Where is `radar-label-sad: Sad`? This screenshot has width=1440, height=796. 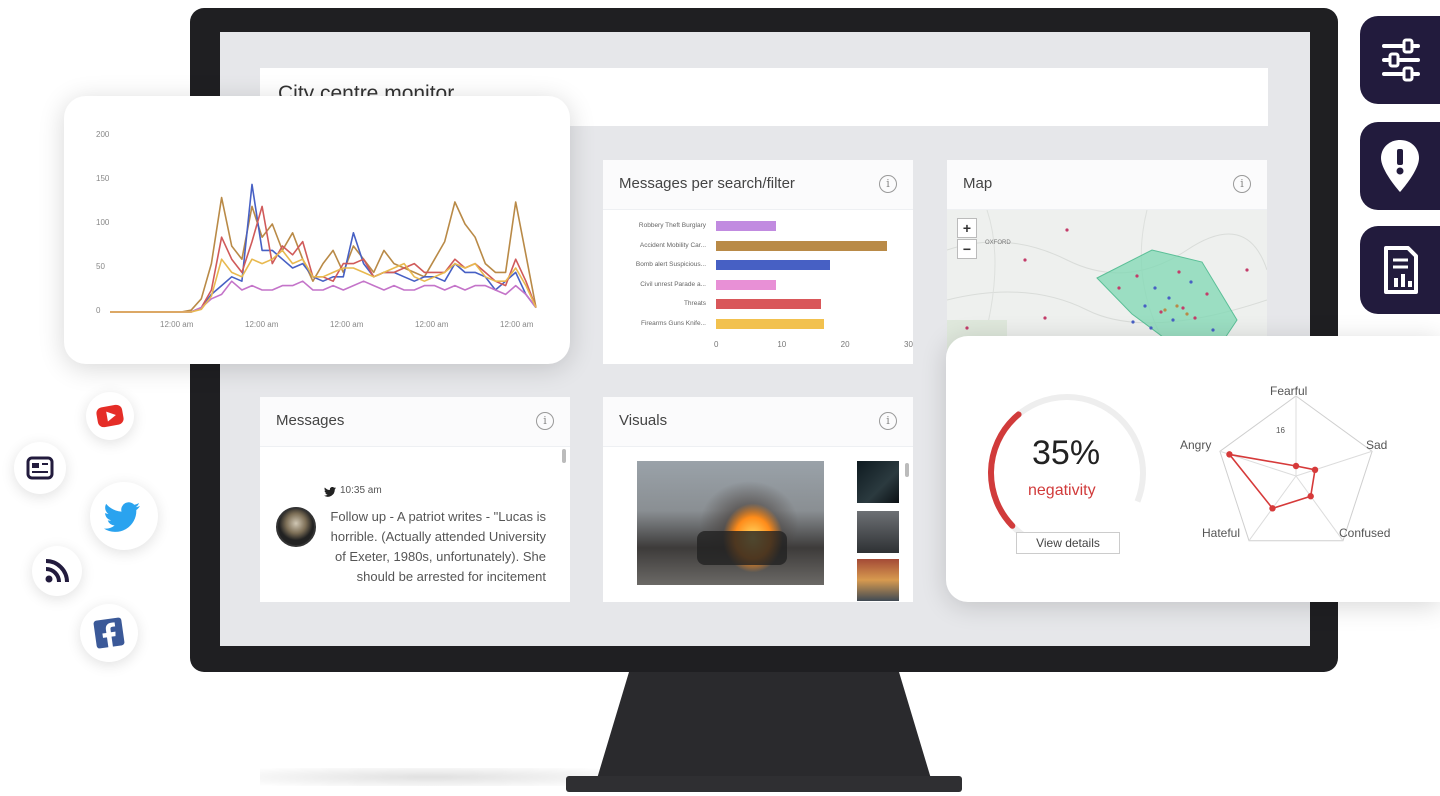
radar-label-sad: Sad is located at coordinates (1377, 445).